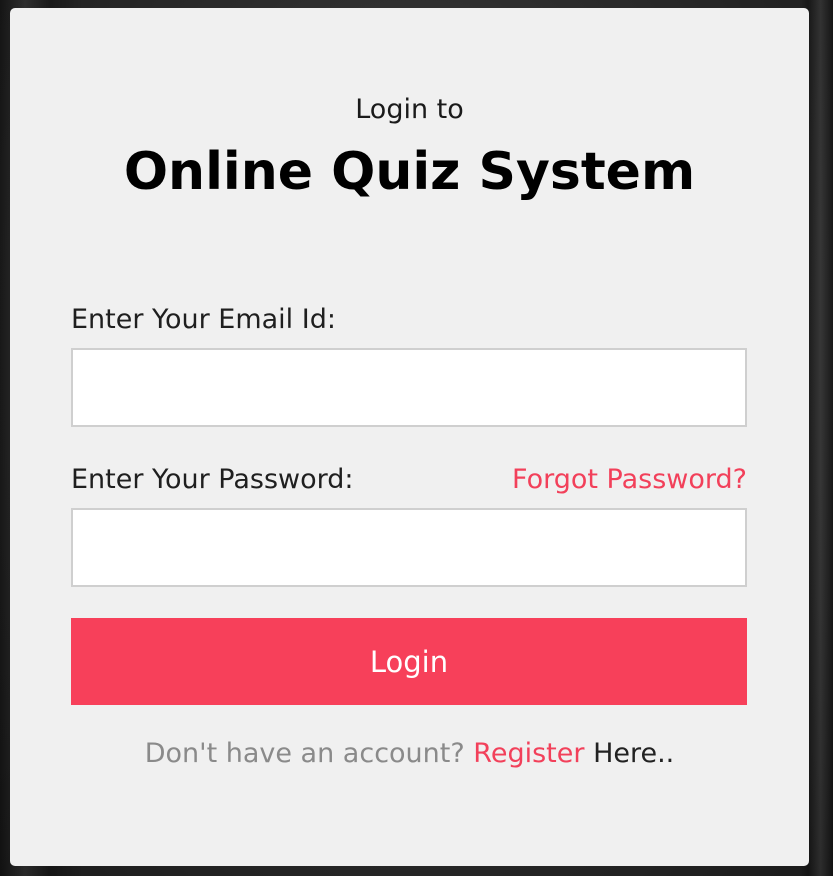 This screenshot has height=876, width=833. What do you see at coordinates (634, 753) in the screenshot?
I see `register-suffix-text: Here..` at bounding box center [634, 753].